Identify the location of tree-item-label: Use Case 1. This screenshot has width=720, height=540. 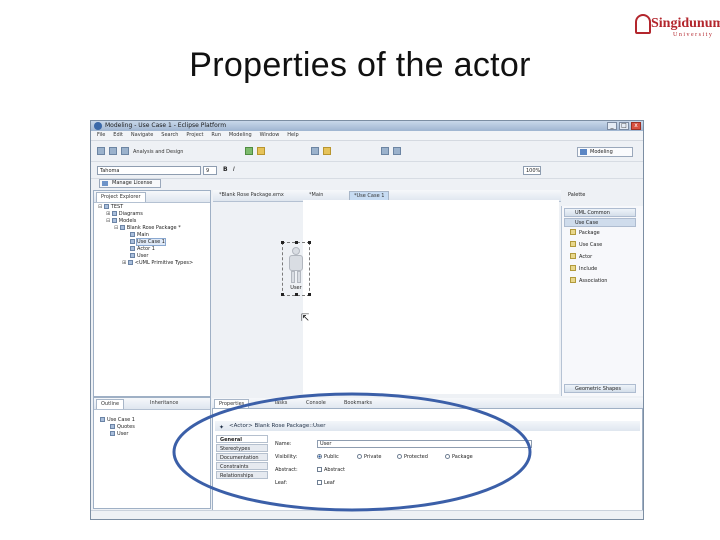
(151, 242).